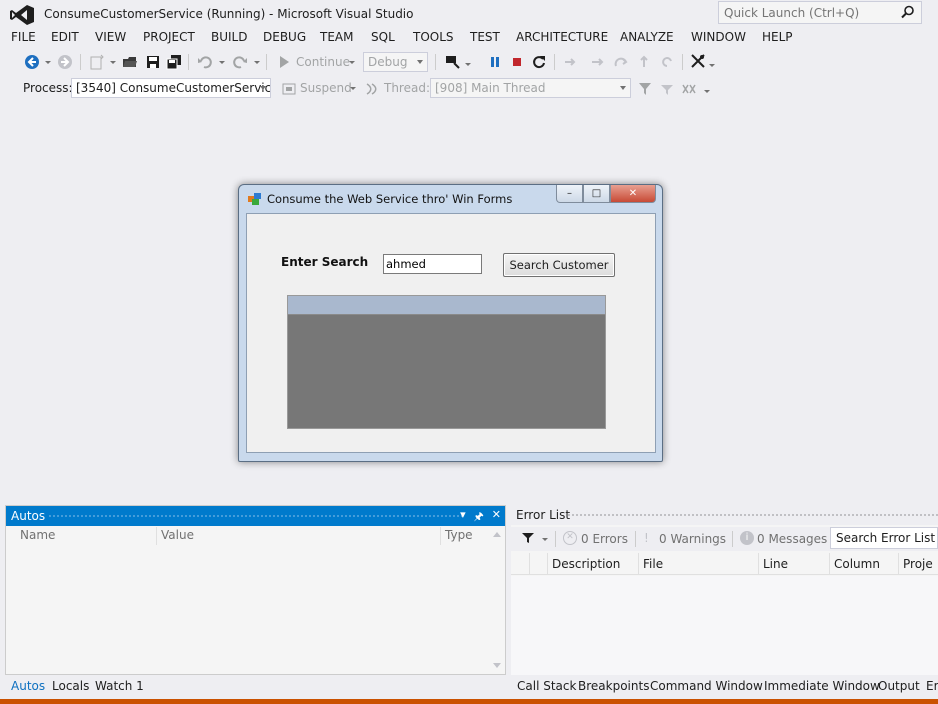  I want to click on menu-edit: EDIT, so click(65, 37).